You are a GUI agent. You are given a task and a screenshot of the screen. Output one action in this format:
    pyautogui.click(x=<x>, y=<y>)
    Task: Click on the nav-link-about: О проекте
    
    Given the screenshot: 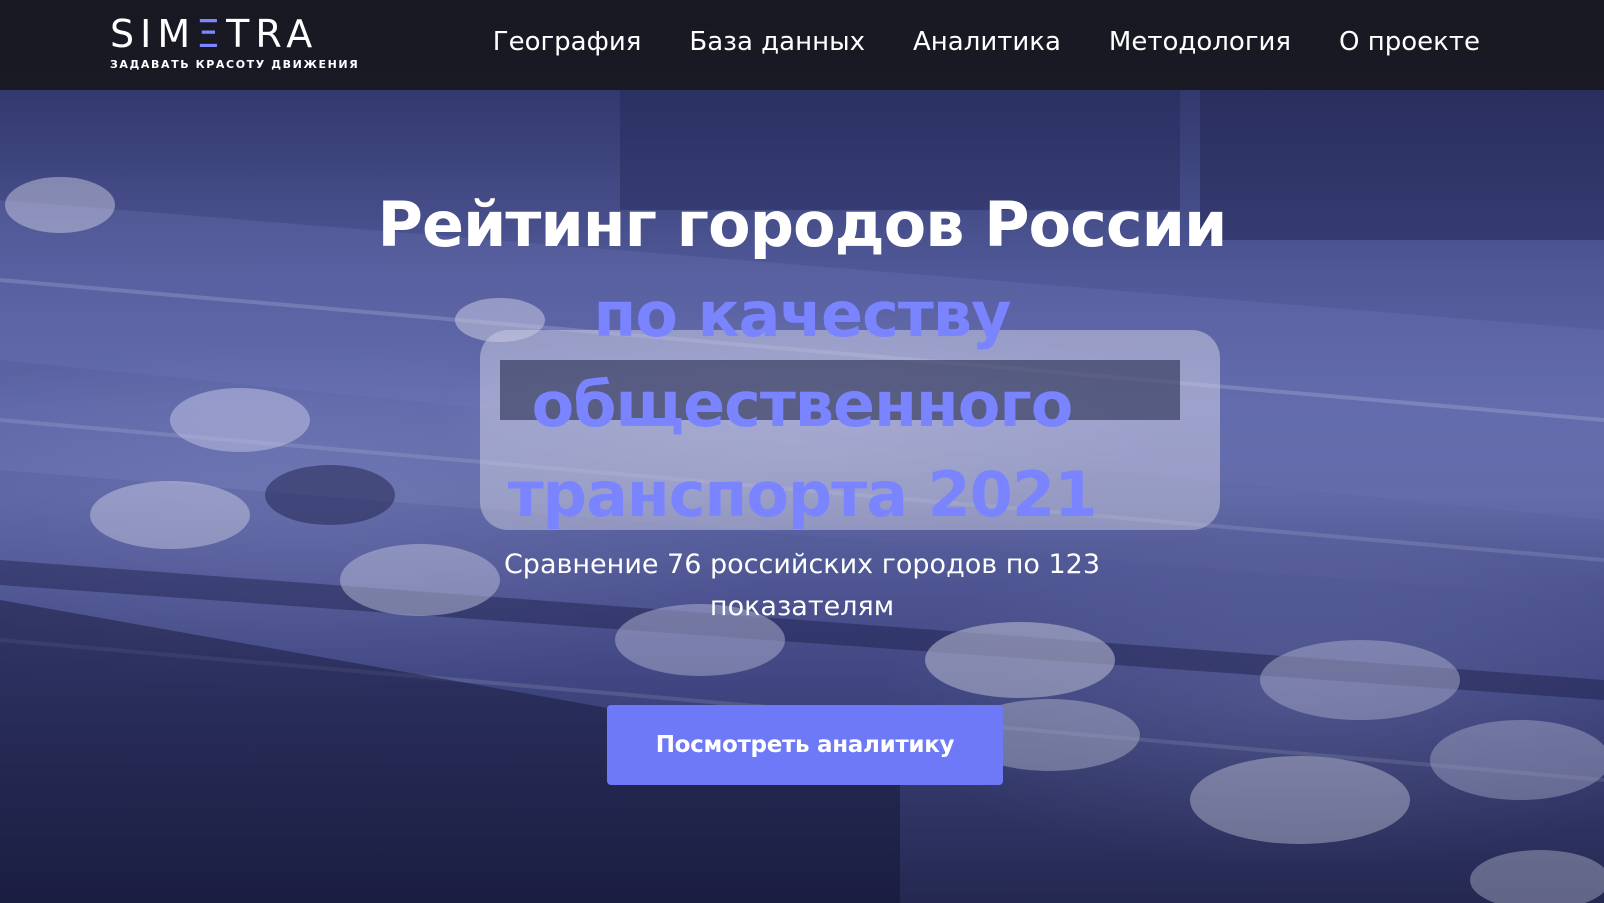 What is the action you would take?
    pyautogui.click(x=1409, y=42)
    